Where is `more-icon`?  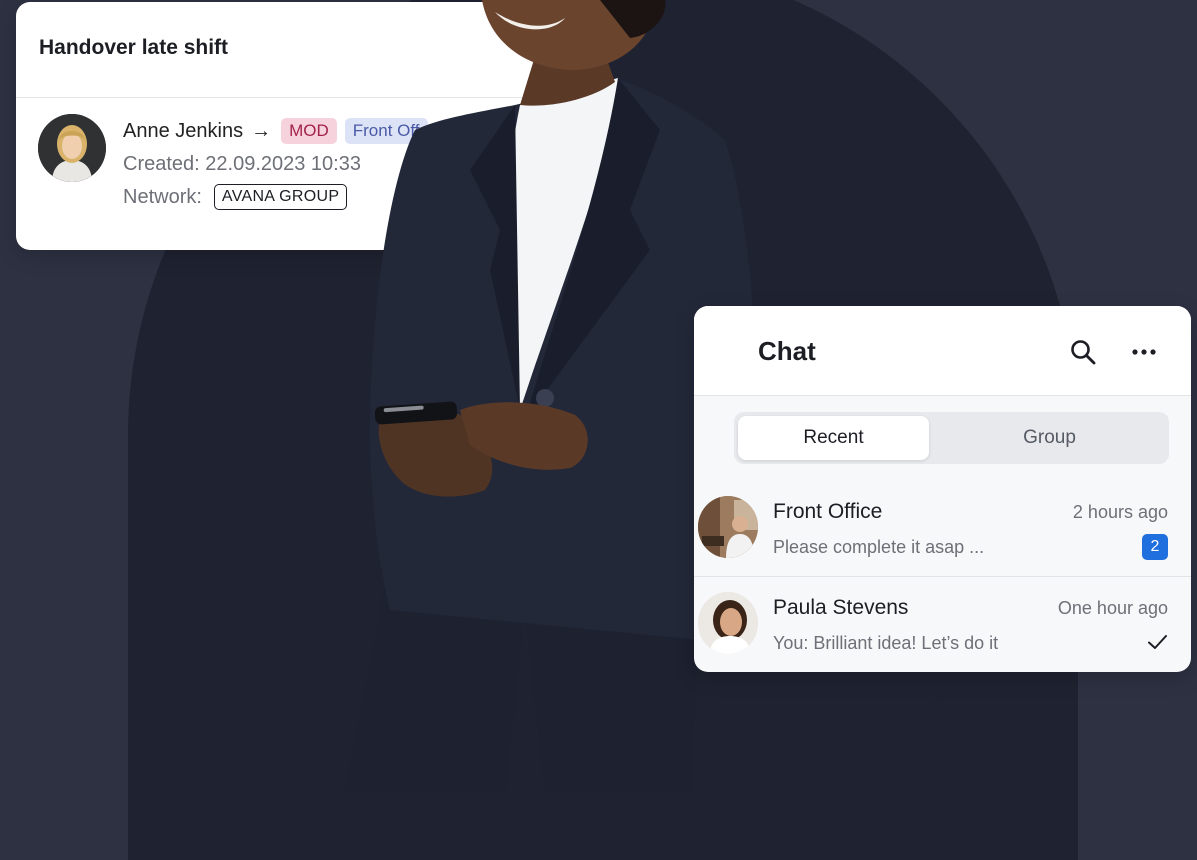 more-icon is located at coordinates (1144, 352).